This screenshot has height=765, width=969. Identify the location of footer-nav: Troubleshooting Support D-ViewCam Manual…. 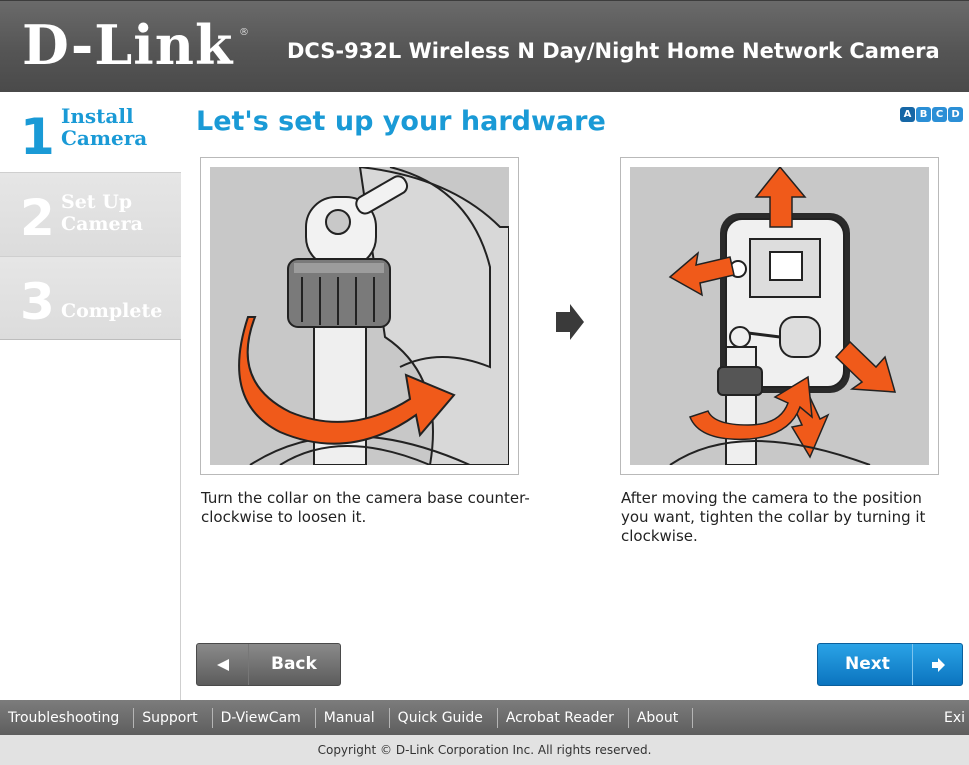
(484, 717).